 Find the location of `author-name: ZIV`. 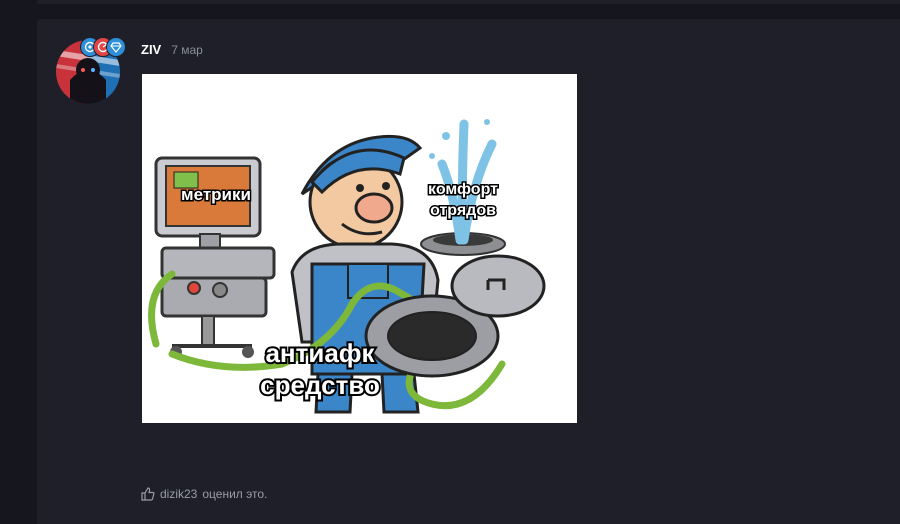

author-name: ZIV is located at coordinates (151, 49).